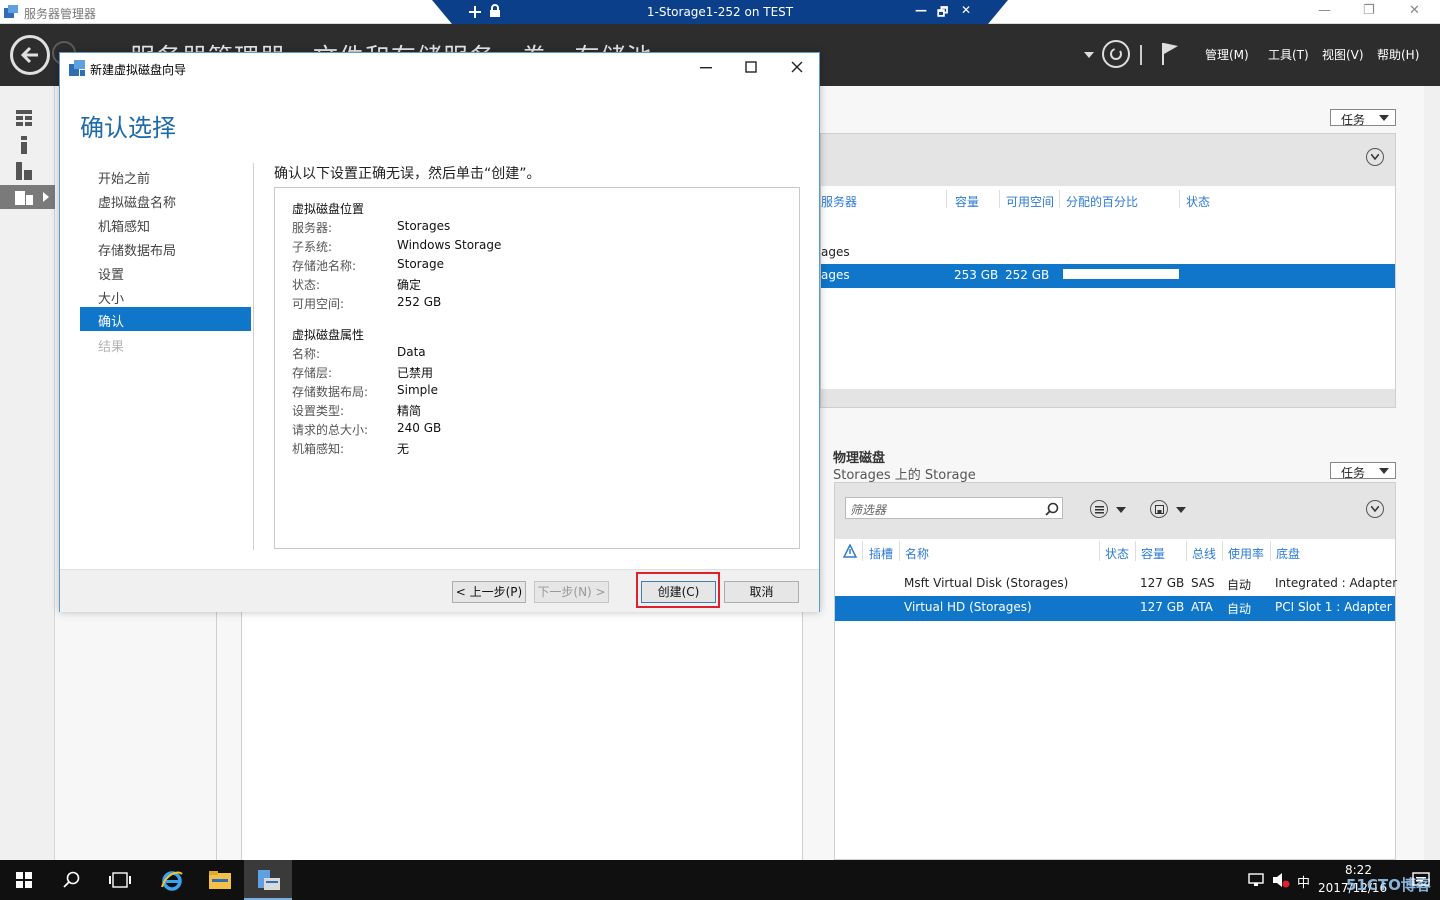 Image resolution: width=1440 pixels, height=900 pixels. I want to click on dialog-titlebar: 新建虚拟磁盘向导, so click(439, 67).